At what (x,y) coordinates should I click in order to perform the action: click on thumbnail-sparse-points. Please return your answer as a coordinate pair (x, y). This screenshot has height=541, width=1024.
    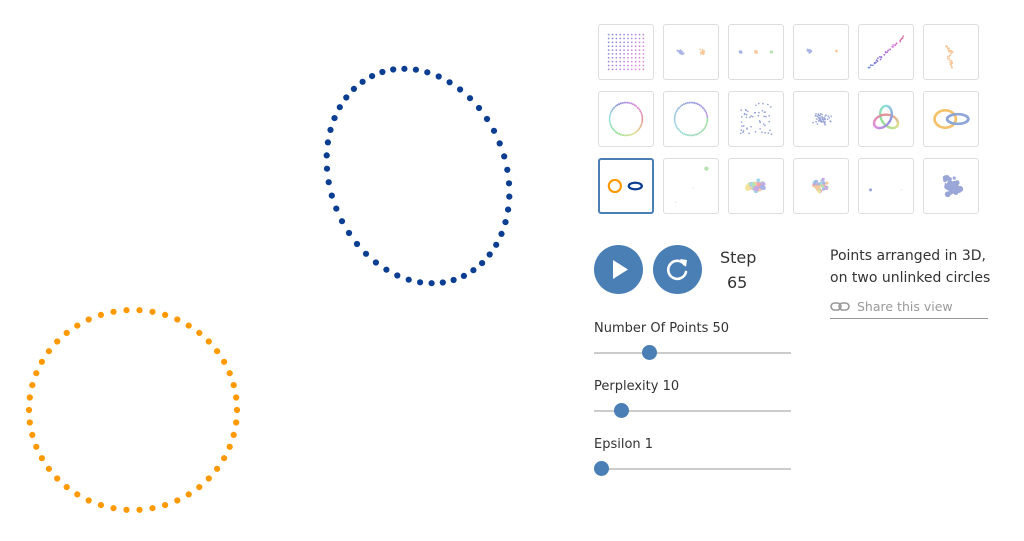
    Looking at the image, I should click on (691, 186).